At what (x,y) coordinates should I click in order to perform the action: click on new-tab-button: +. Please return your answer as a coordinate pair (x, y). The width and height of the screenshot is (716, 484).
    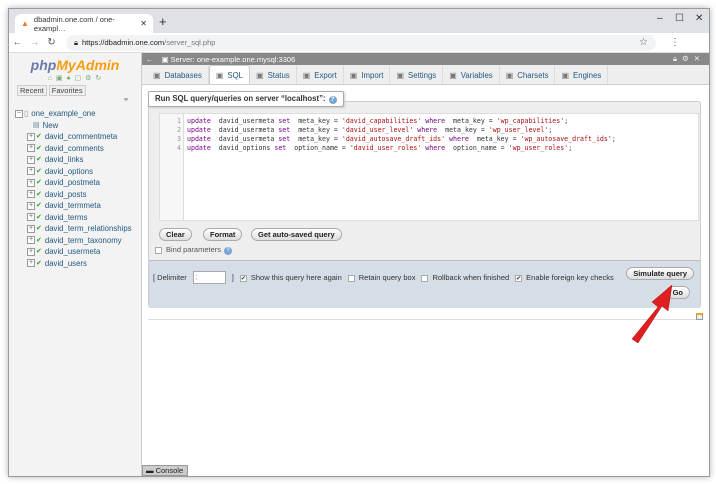
    Looking at the image, I should click on (163, 21).